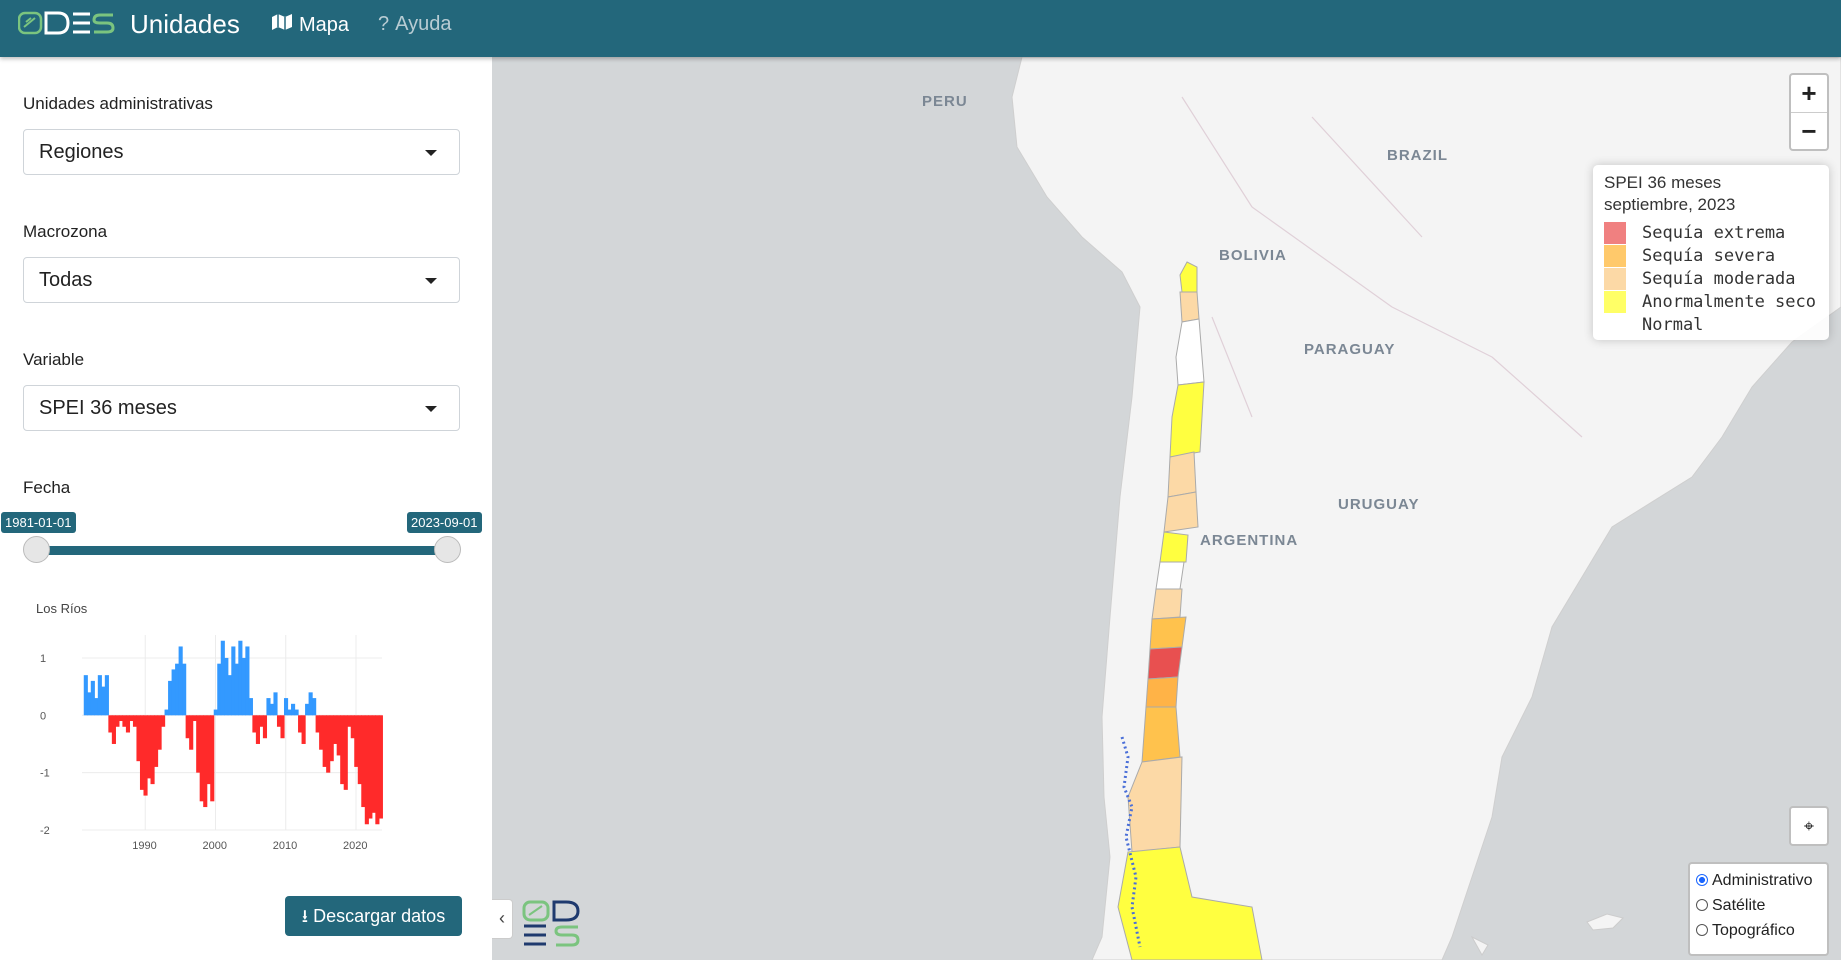 This screenshot has width=1841, height=960. What do you see at coordinates (1809, 131) in the screenshot?
I see `zoom-out-button: −` at bounding box center [1809, 131].